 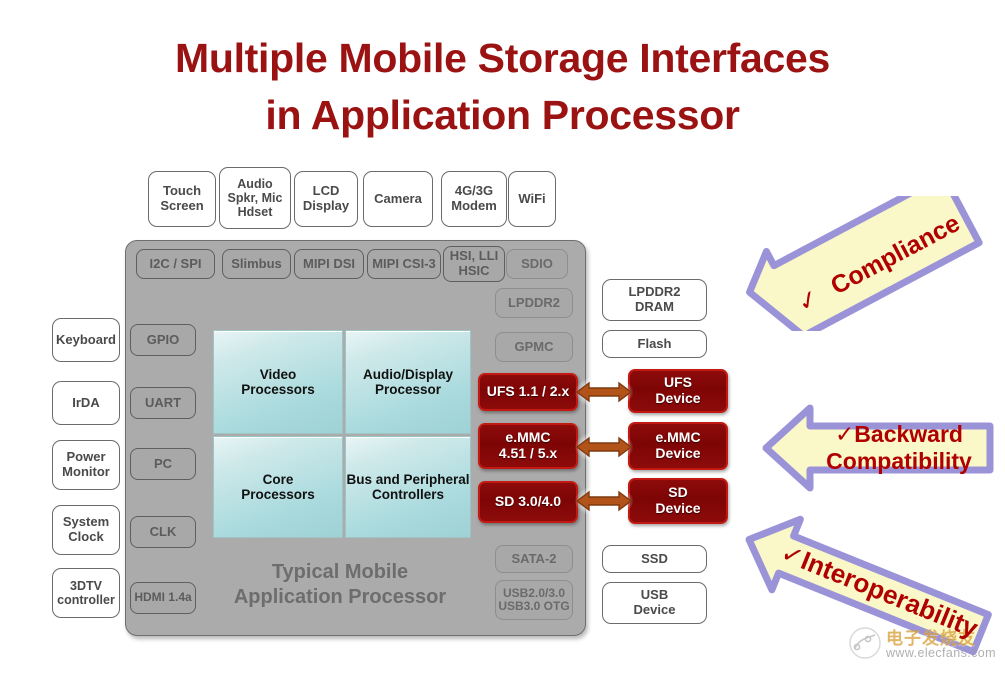 I want to click on interface-label: GPIO, so click(x=163, y=339).